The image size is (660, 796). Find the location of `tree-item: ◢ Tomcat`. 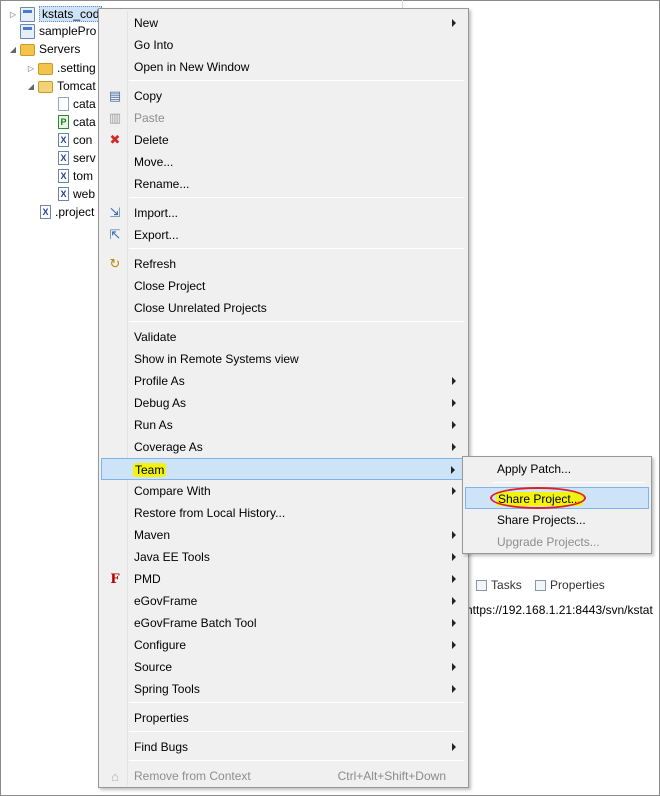

tree-item: ◢ Tomcat is located at coordinates (61, 86).